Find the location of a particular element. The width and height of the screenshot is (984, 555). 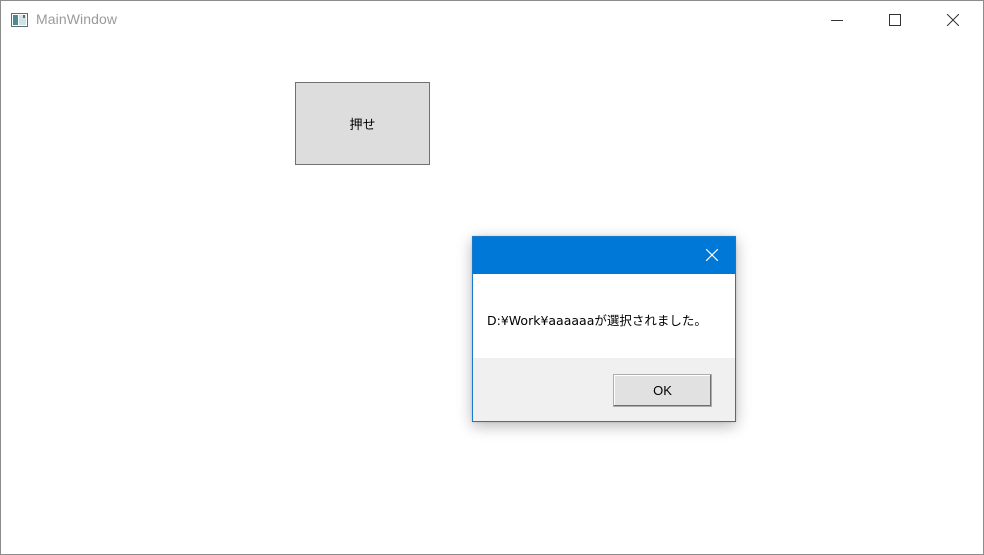

dialog-title-bar is located at coordinates (604, 255).